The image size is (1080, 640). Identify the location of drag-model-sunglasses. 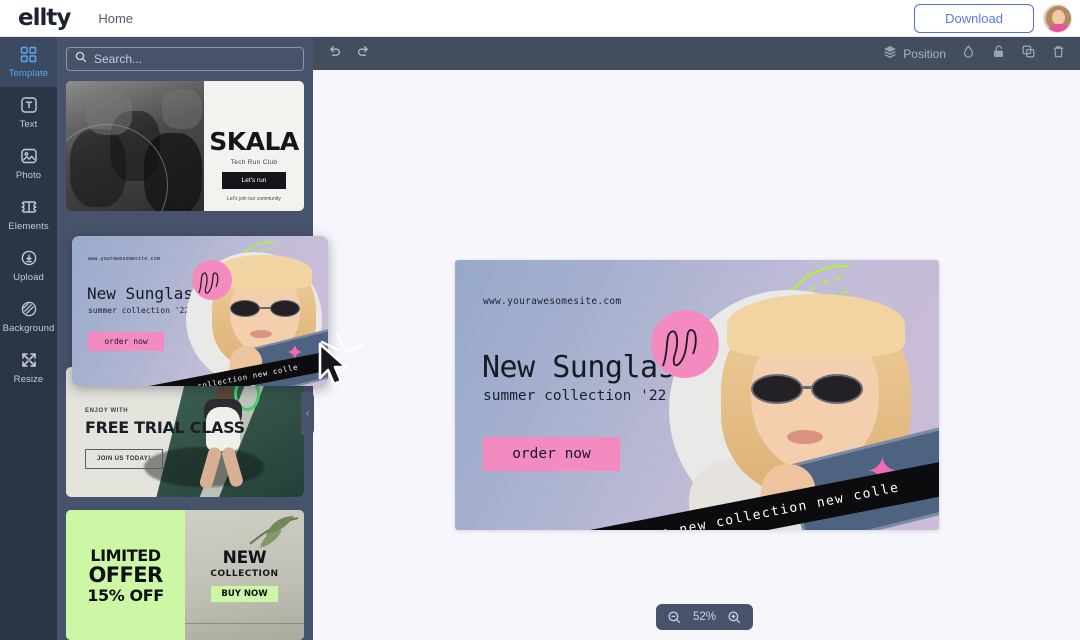
(266, 308).